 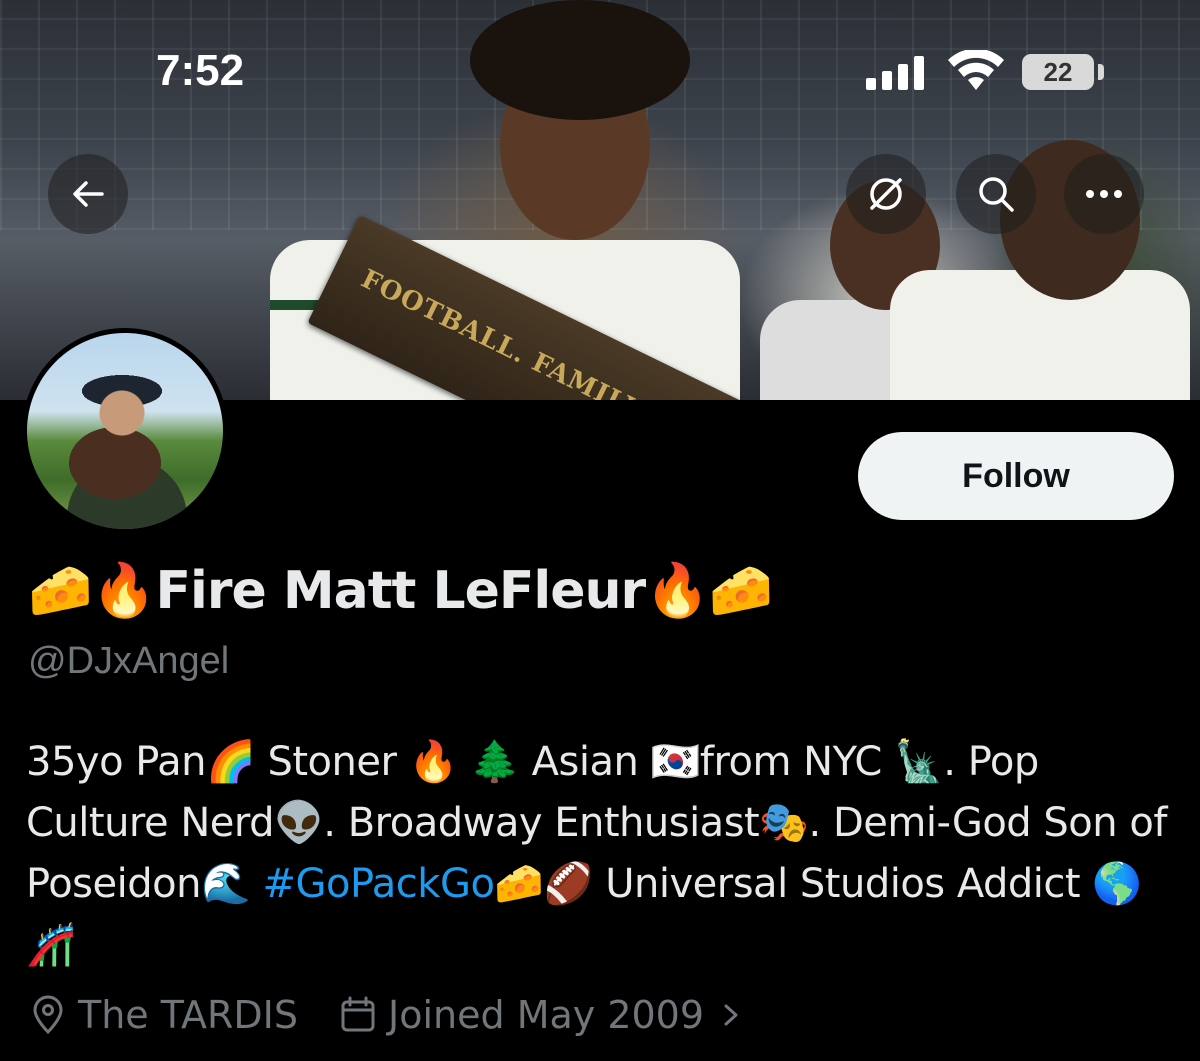 What do you see at coordinates (976, 70) in the screenshot?
I see `wifi-icon` at bounding box center [976, 70].